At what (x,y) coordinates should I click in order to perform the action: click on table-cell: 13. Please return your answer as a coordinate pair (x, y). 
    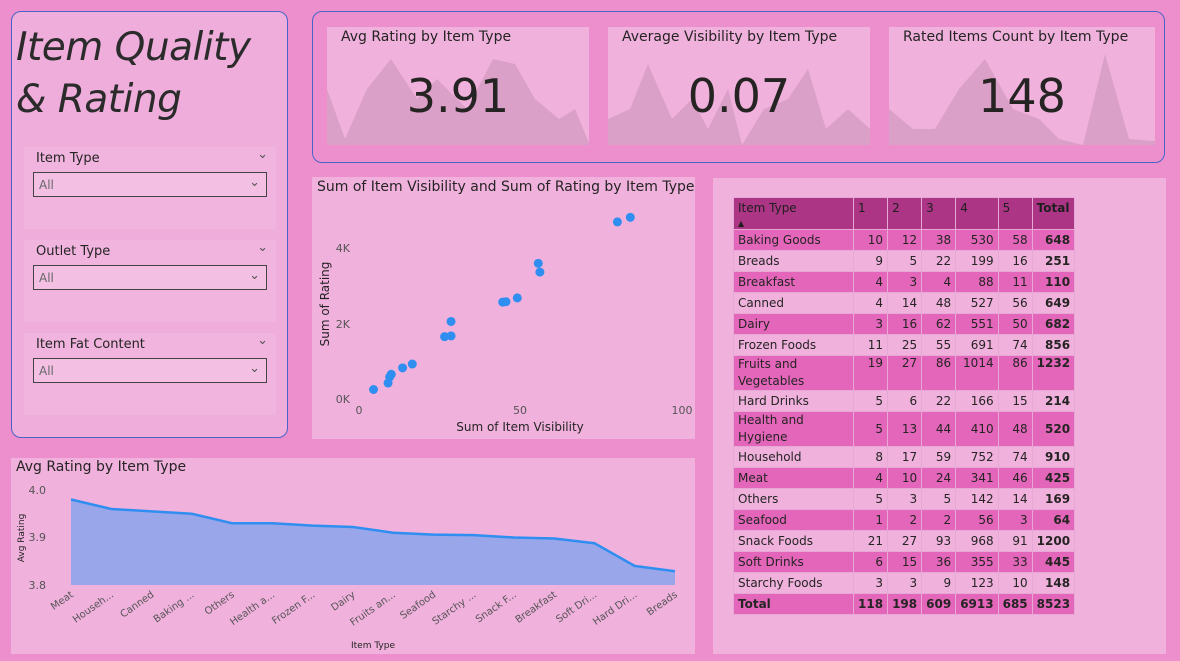
    Looking at the image, I should click on (905, 429).